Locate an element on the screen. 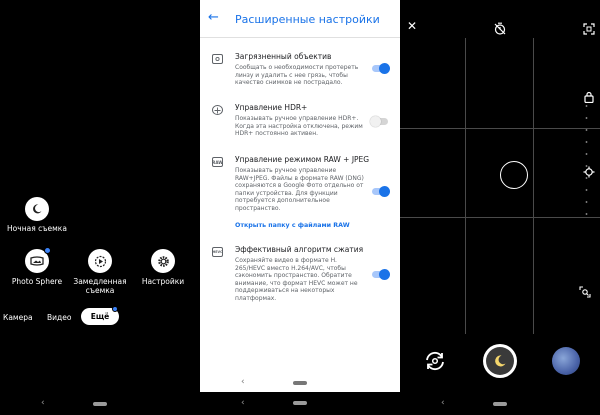  switch-camera-icon is located at coordinates (435, 361).